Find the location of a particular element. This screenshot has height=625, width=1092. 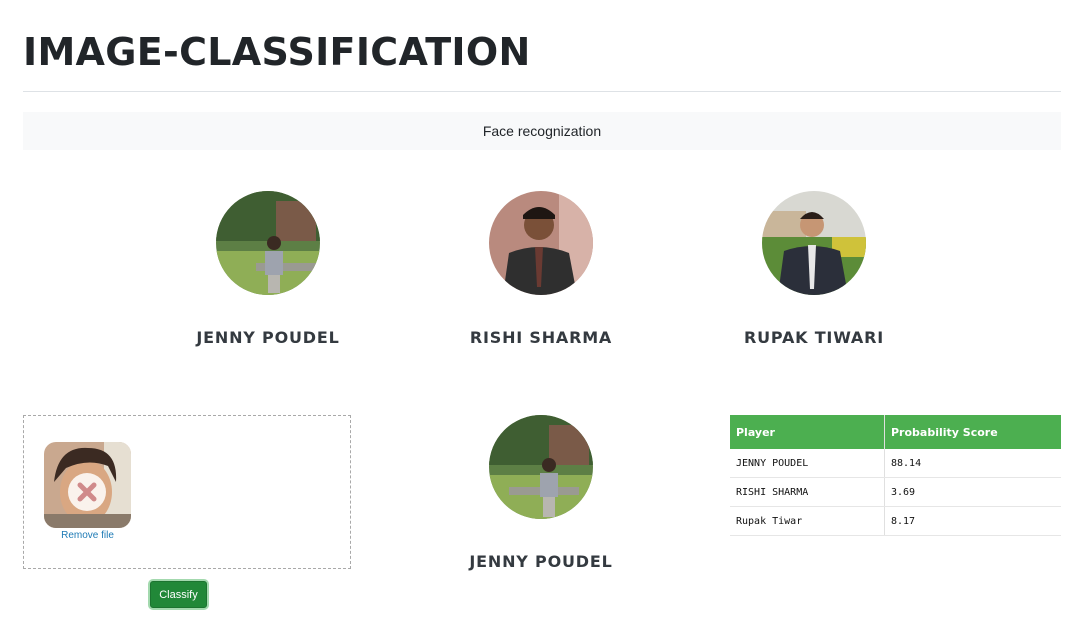

table-row: Rupak Tiwar 8.17 is located at coordinates (895, 521).